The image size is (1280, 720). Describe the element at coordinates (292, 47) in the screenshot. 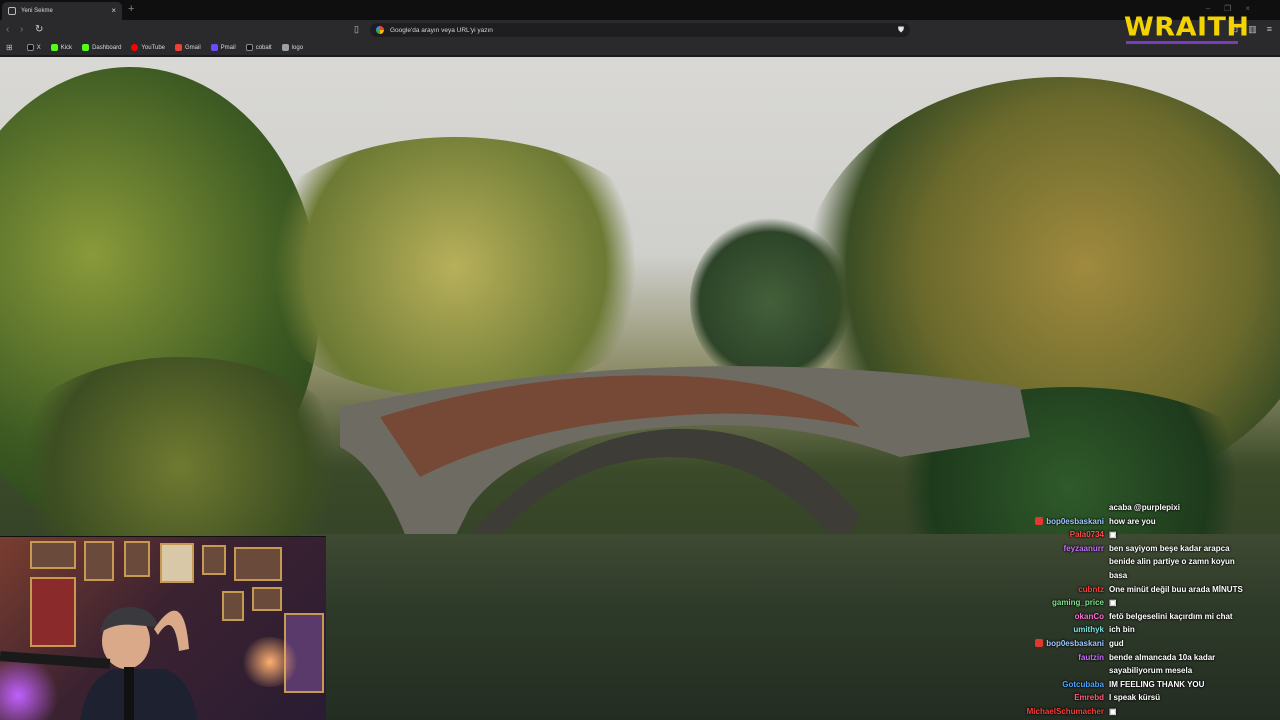

I see `bookmark-logo: logo` at that location.